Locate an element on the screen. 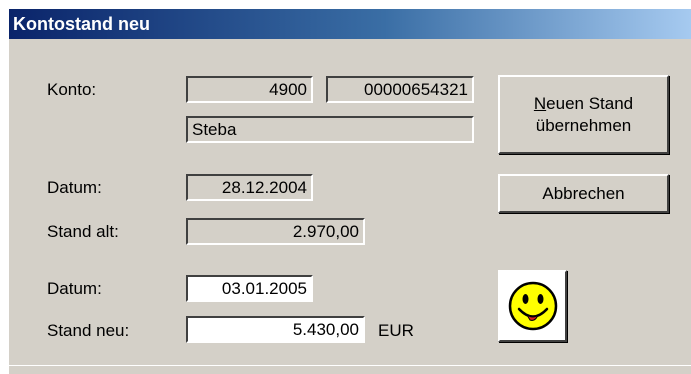  cancel-label: Abbrechen is located at coordinates (583, 193).